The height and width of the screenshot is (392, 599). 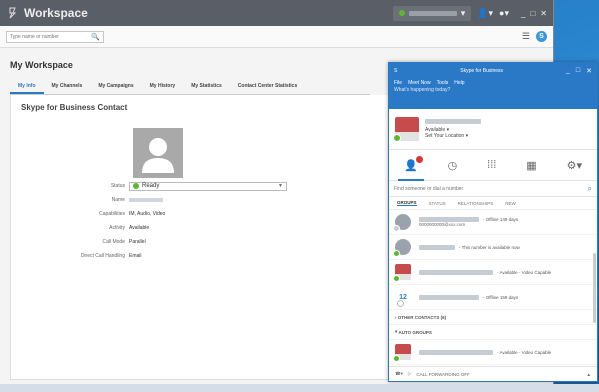 What do you see at coordinates (67, 87) in the screenshot?
I see `tab-my-channels: My Channels` at bounding box center [67, 87].